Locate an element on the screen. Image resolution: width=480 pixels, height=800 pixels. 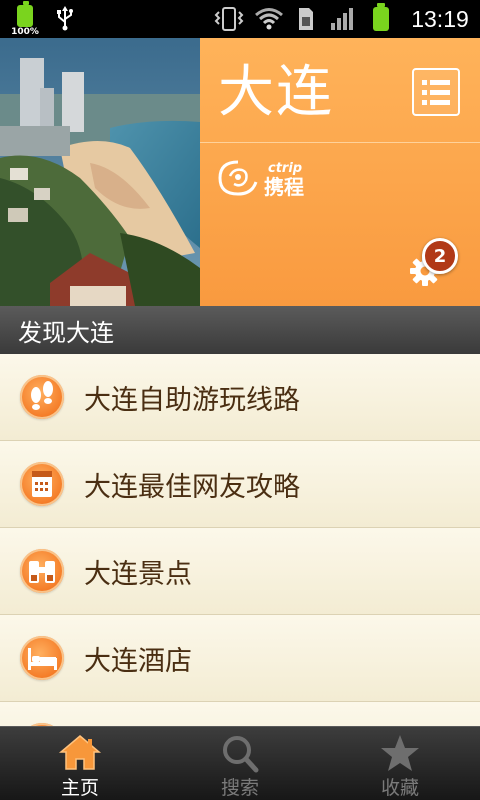
tab-home: 主页 is located at coordinates (80, 763).